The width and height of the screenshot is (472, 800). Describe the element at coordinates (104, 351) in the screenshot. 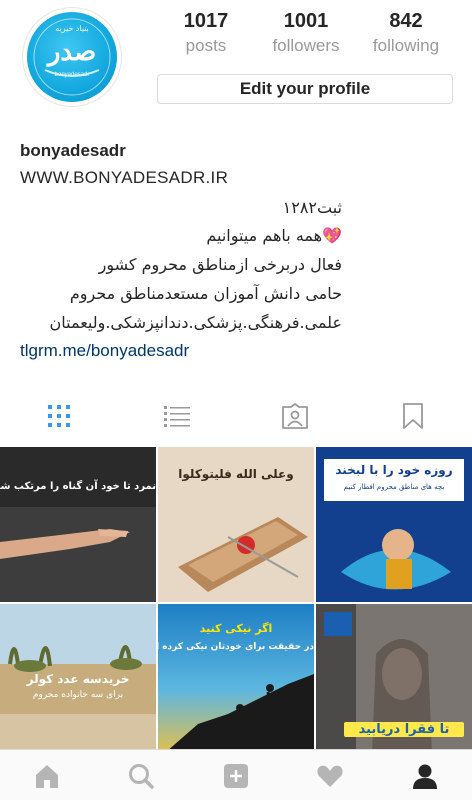

I see `telegram-link: tlgrm.me/bonyadesadr` at that location.